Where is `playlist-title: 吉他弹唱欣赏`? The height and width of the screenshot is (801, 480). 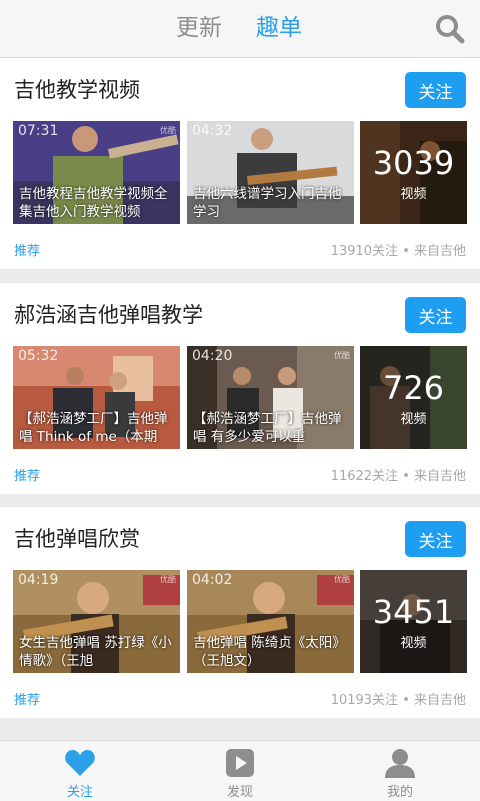
playlist-title: 吉他弹唱欣赏 is located at coordinates (77, 539).